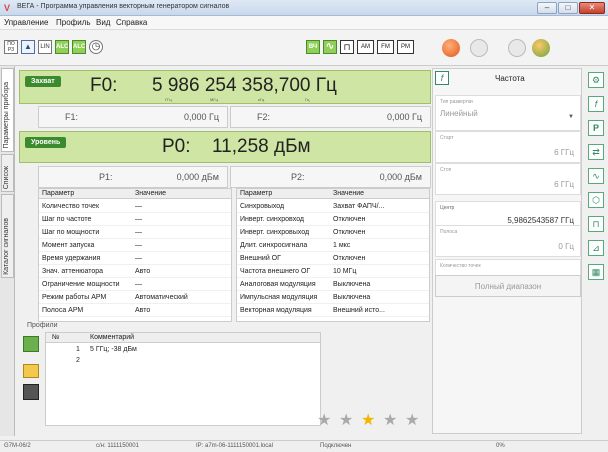 The height and width of the screenshot is (452, 608). What do you see at coordinates (6, 115) in the screenshot?
I see `tab-label: Параметры прибора` at bounding box center [6, 115].